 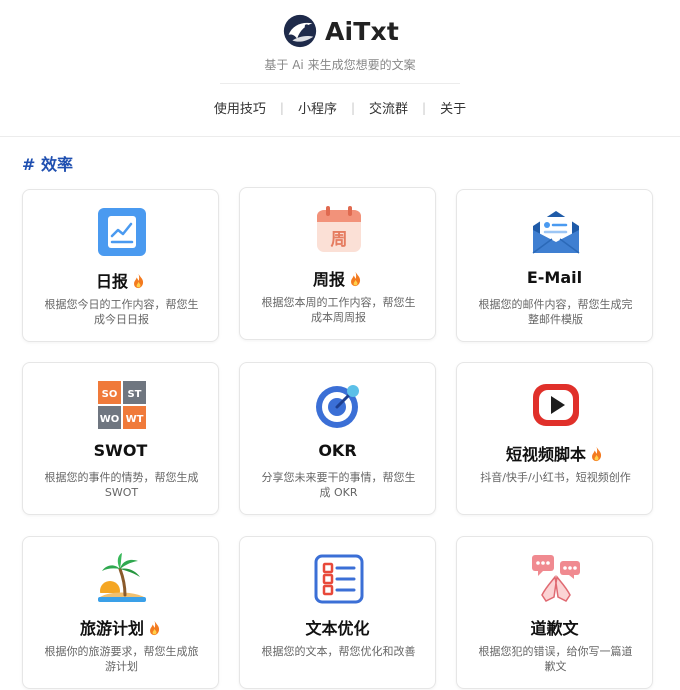 I want to click on list-document-icon, so click(x=339, y=579).